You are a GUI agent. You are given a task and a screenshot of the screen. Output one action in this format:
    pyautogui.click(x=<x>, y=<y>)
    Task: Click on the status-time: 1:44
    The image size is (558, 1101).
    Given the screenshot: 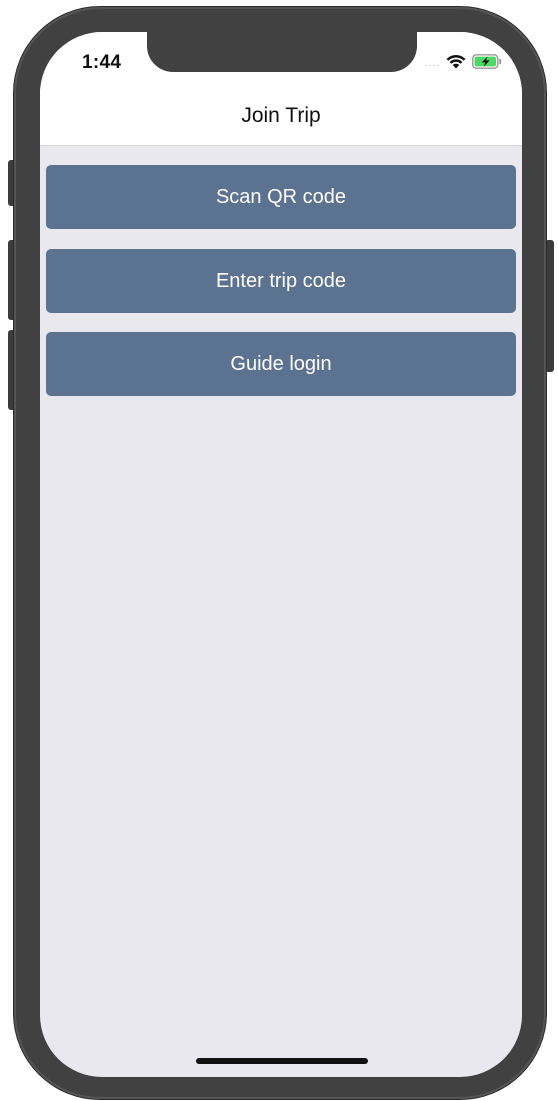 What is the action you would take?
    pyautogui.click(x=102, y=62)
    